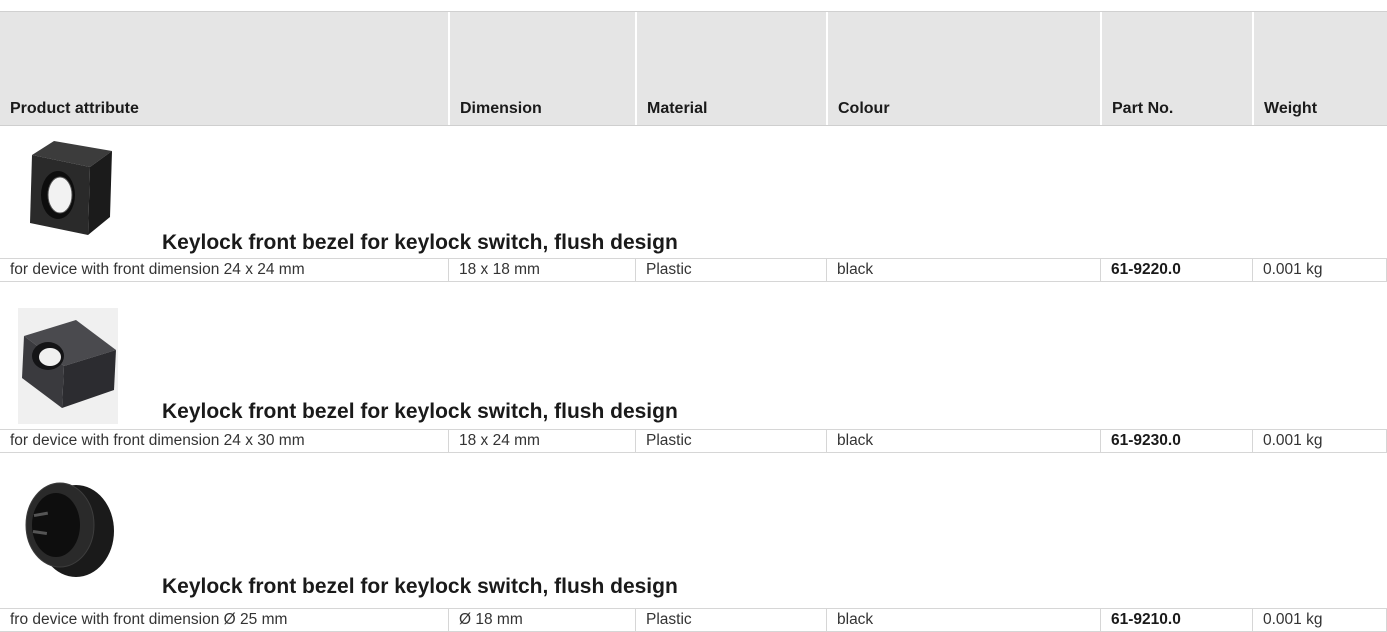 Image resolution: width=1387 pixels, height=632 pixels. What do you see at coordinates (677, 108) in the screenshot?
I see `header-label: Material` at bounding box center [677, 108].